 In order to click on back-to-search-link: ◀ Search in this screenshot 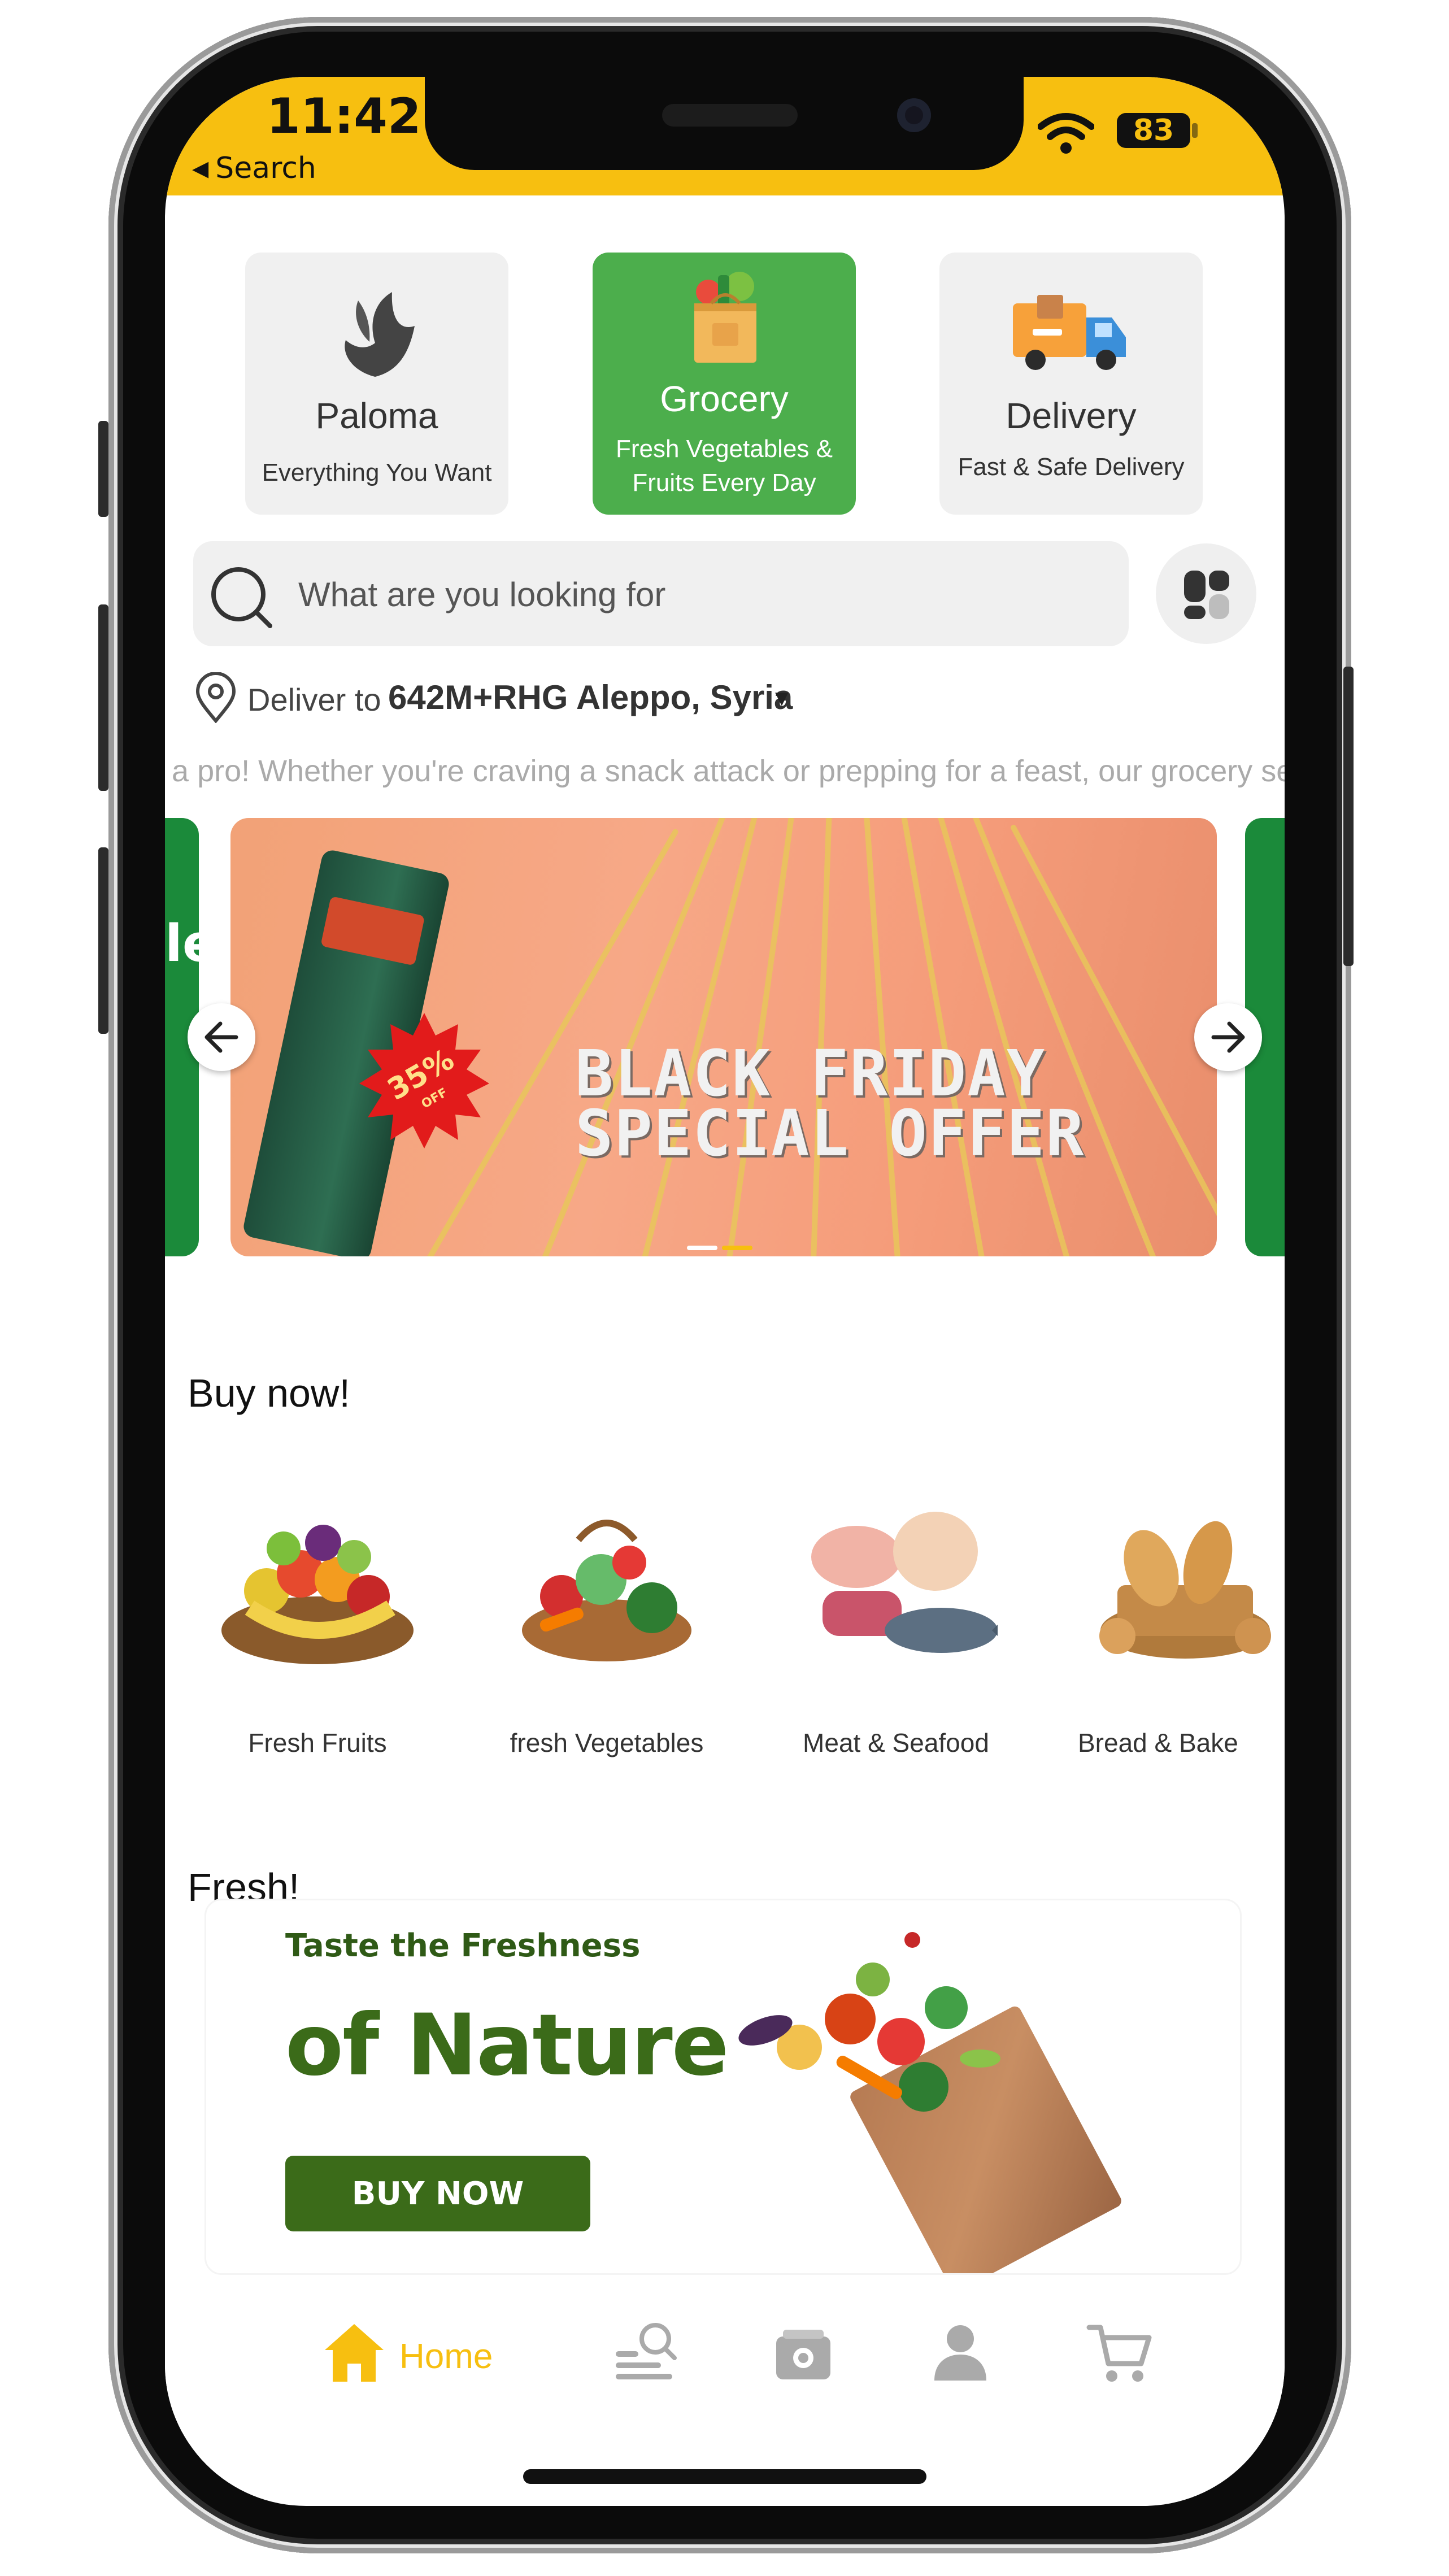, I will do `click(254, 168)`.